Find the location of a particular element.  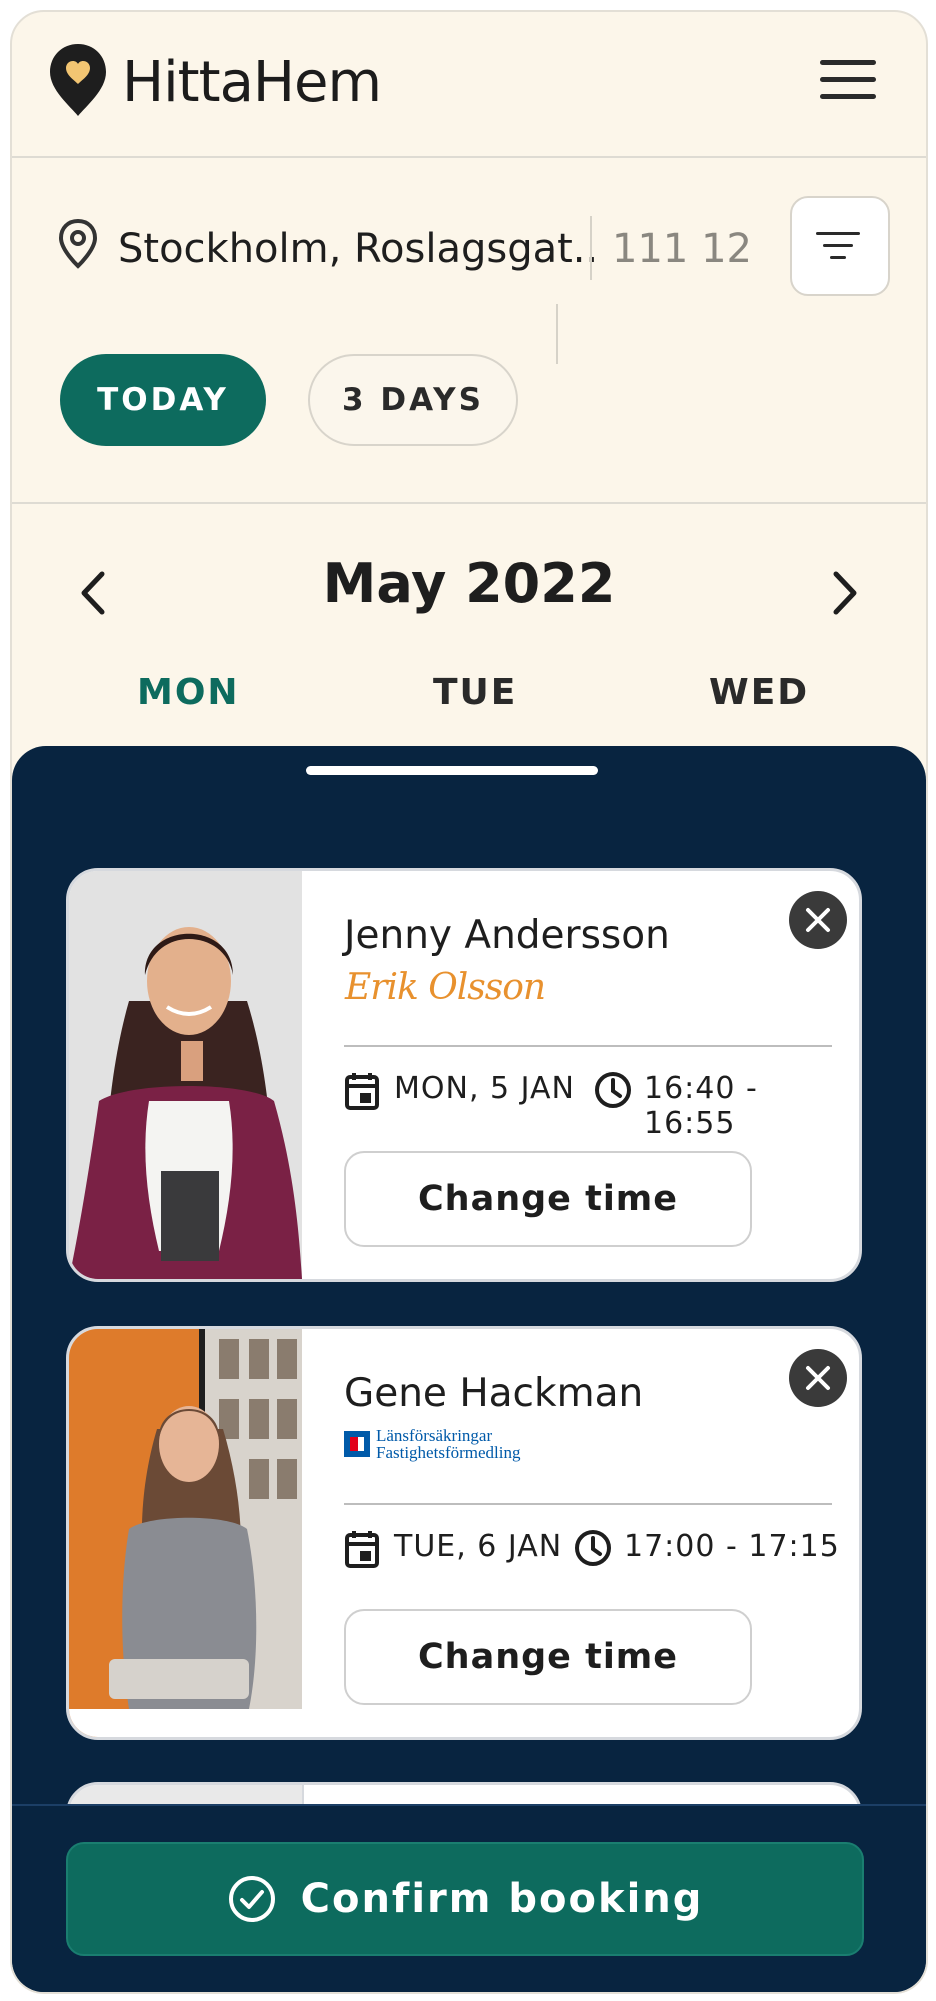

filter-icon is located at coordinates (838, 233).